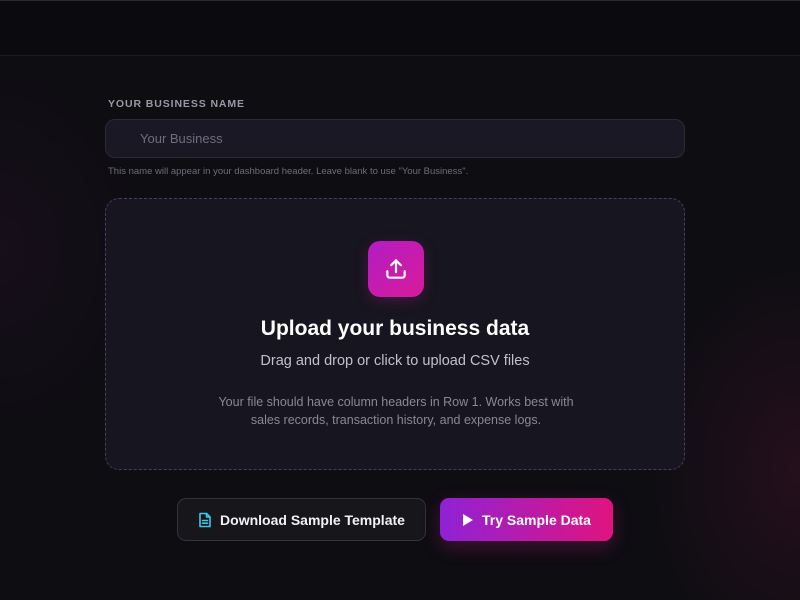 This screenshot has height=600, width=800. I want to click on top-bar, so click(400, 28).